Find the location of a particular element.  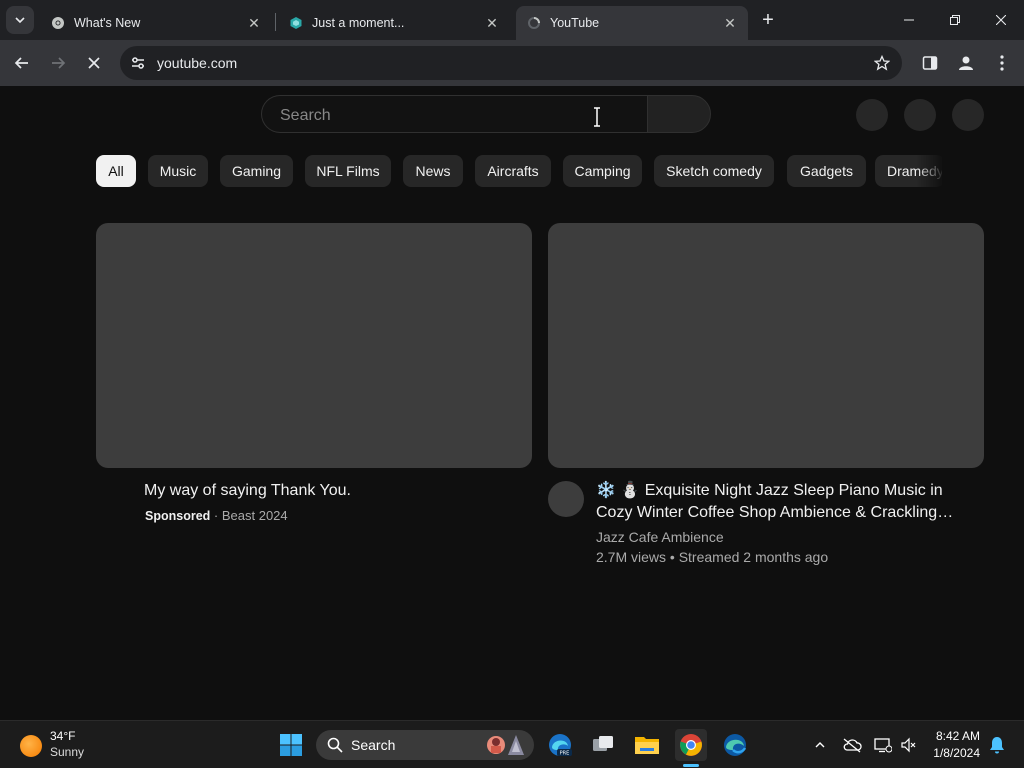

chip-aircrafts: Aircrafts is located at coordinates (513, 171).